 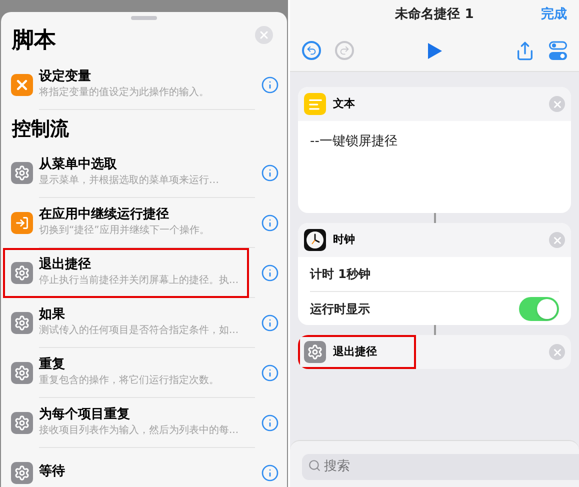 What do you see at coordinates (78, 165) in the screenshot?
I see `action-title: 从菜单中选取` at bounding box center [78, 165].